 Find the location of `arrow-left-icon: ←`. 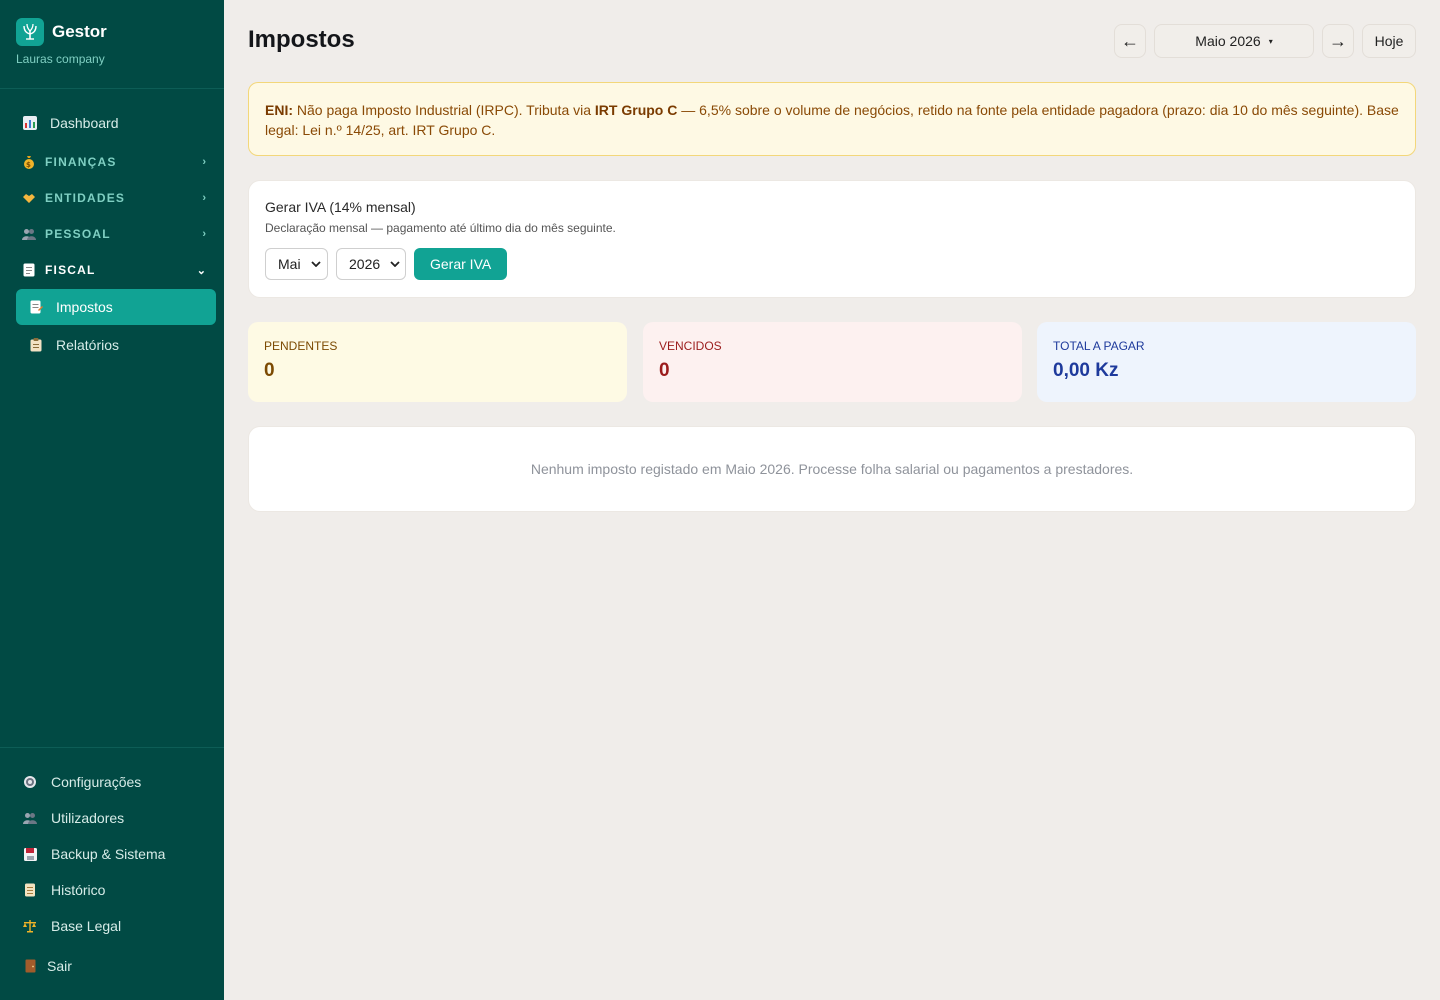

arrow-left-icon: ← is located at coordinates (1130, 40).